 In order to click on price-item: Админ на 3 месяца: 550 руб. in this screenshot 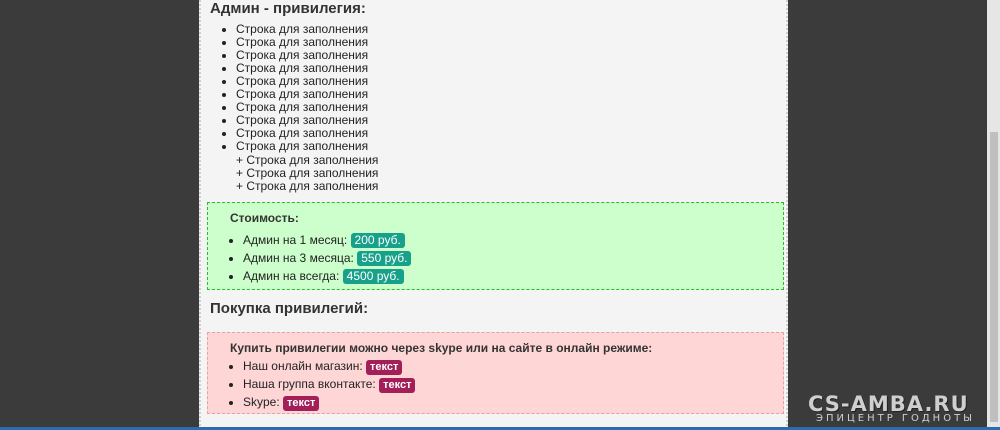, I will do `click(327, 258)`.